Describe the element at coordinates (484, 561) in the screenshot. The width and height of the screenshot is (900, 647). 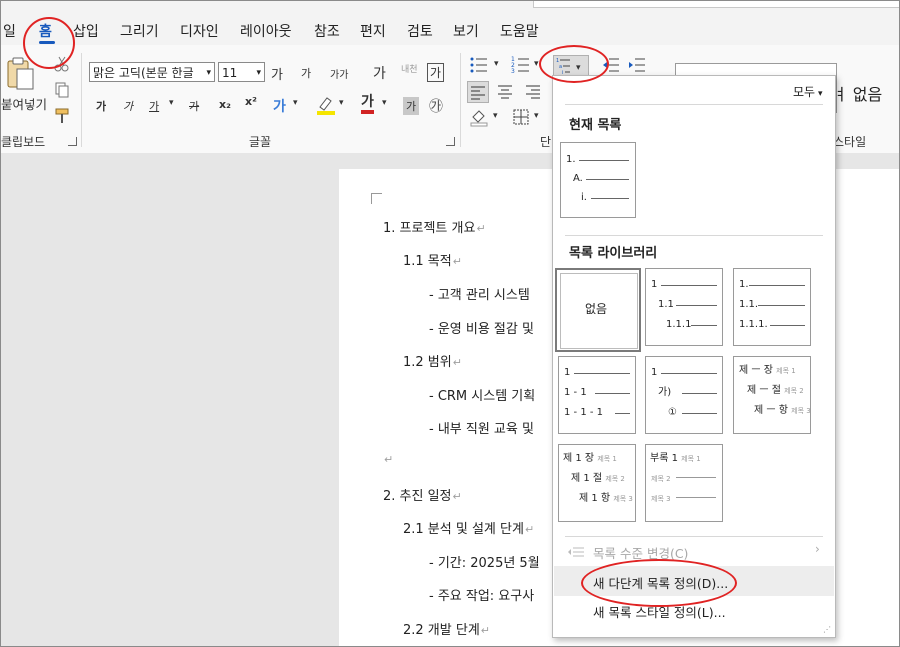
I see `doc-bullet: - 기간: 2025년 5월` at that location.